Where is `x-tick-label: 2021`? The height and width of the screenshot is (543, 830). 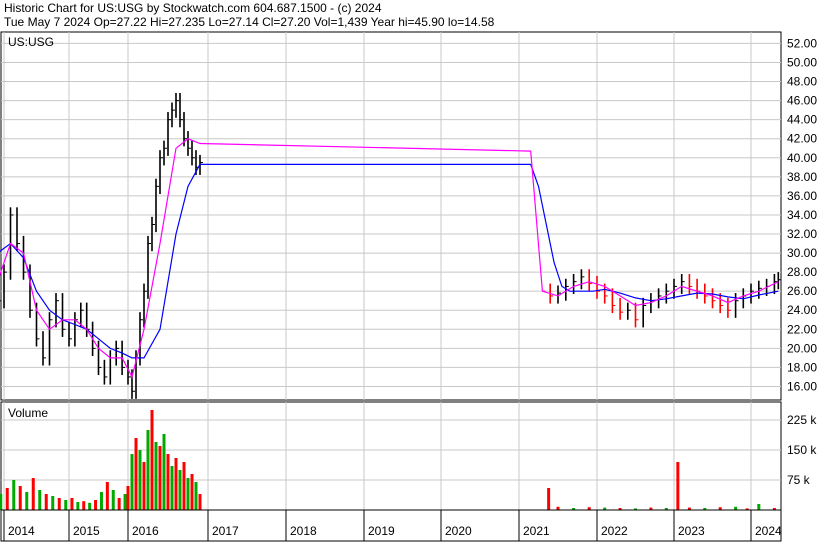 x-tick-label: 2021 is located at coordinates (536, 531).